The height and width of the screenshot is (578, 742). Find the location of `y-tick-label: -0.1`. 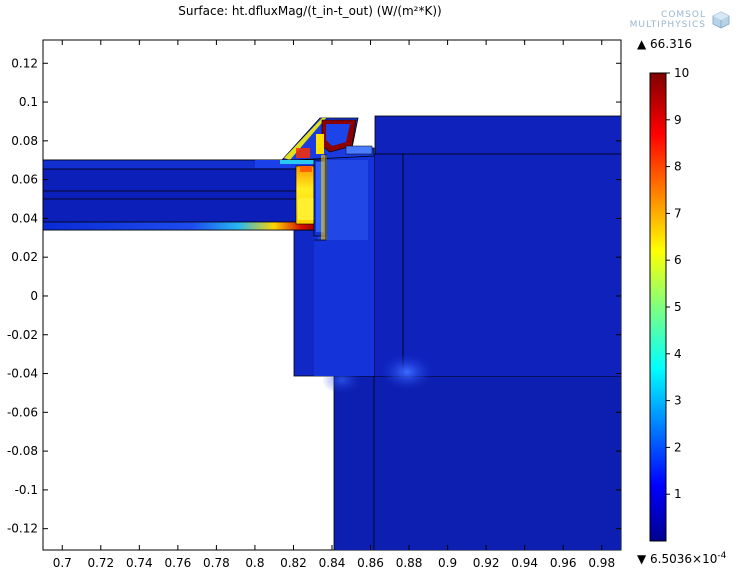

y-tick-label: -0.1 is located at coordinates (26, 490).